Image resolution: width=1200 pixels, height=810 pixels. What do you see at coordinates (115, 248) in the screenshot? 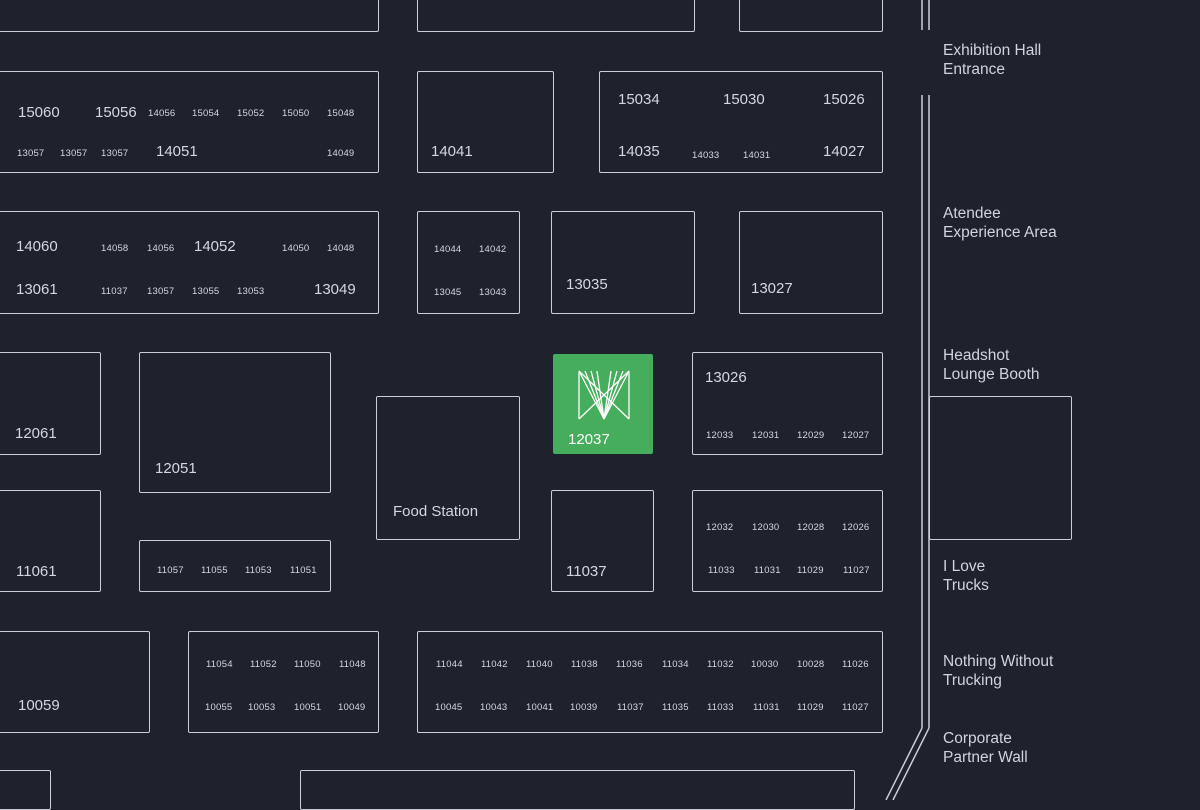
I see `booth-label: 14058` at bounding box center [115, 248].